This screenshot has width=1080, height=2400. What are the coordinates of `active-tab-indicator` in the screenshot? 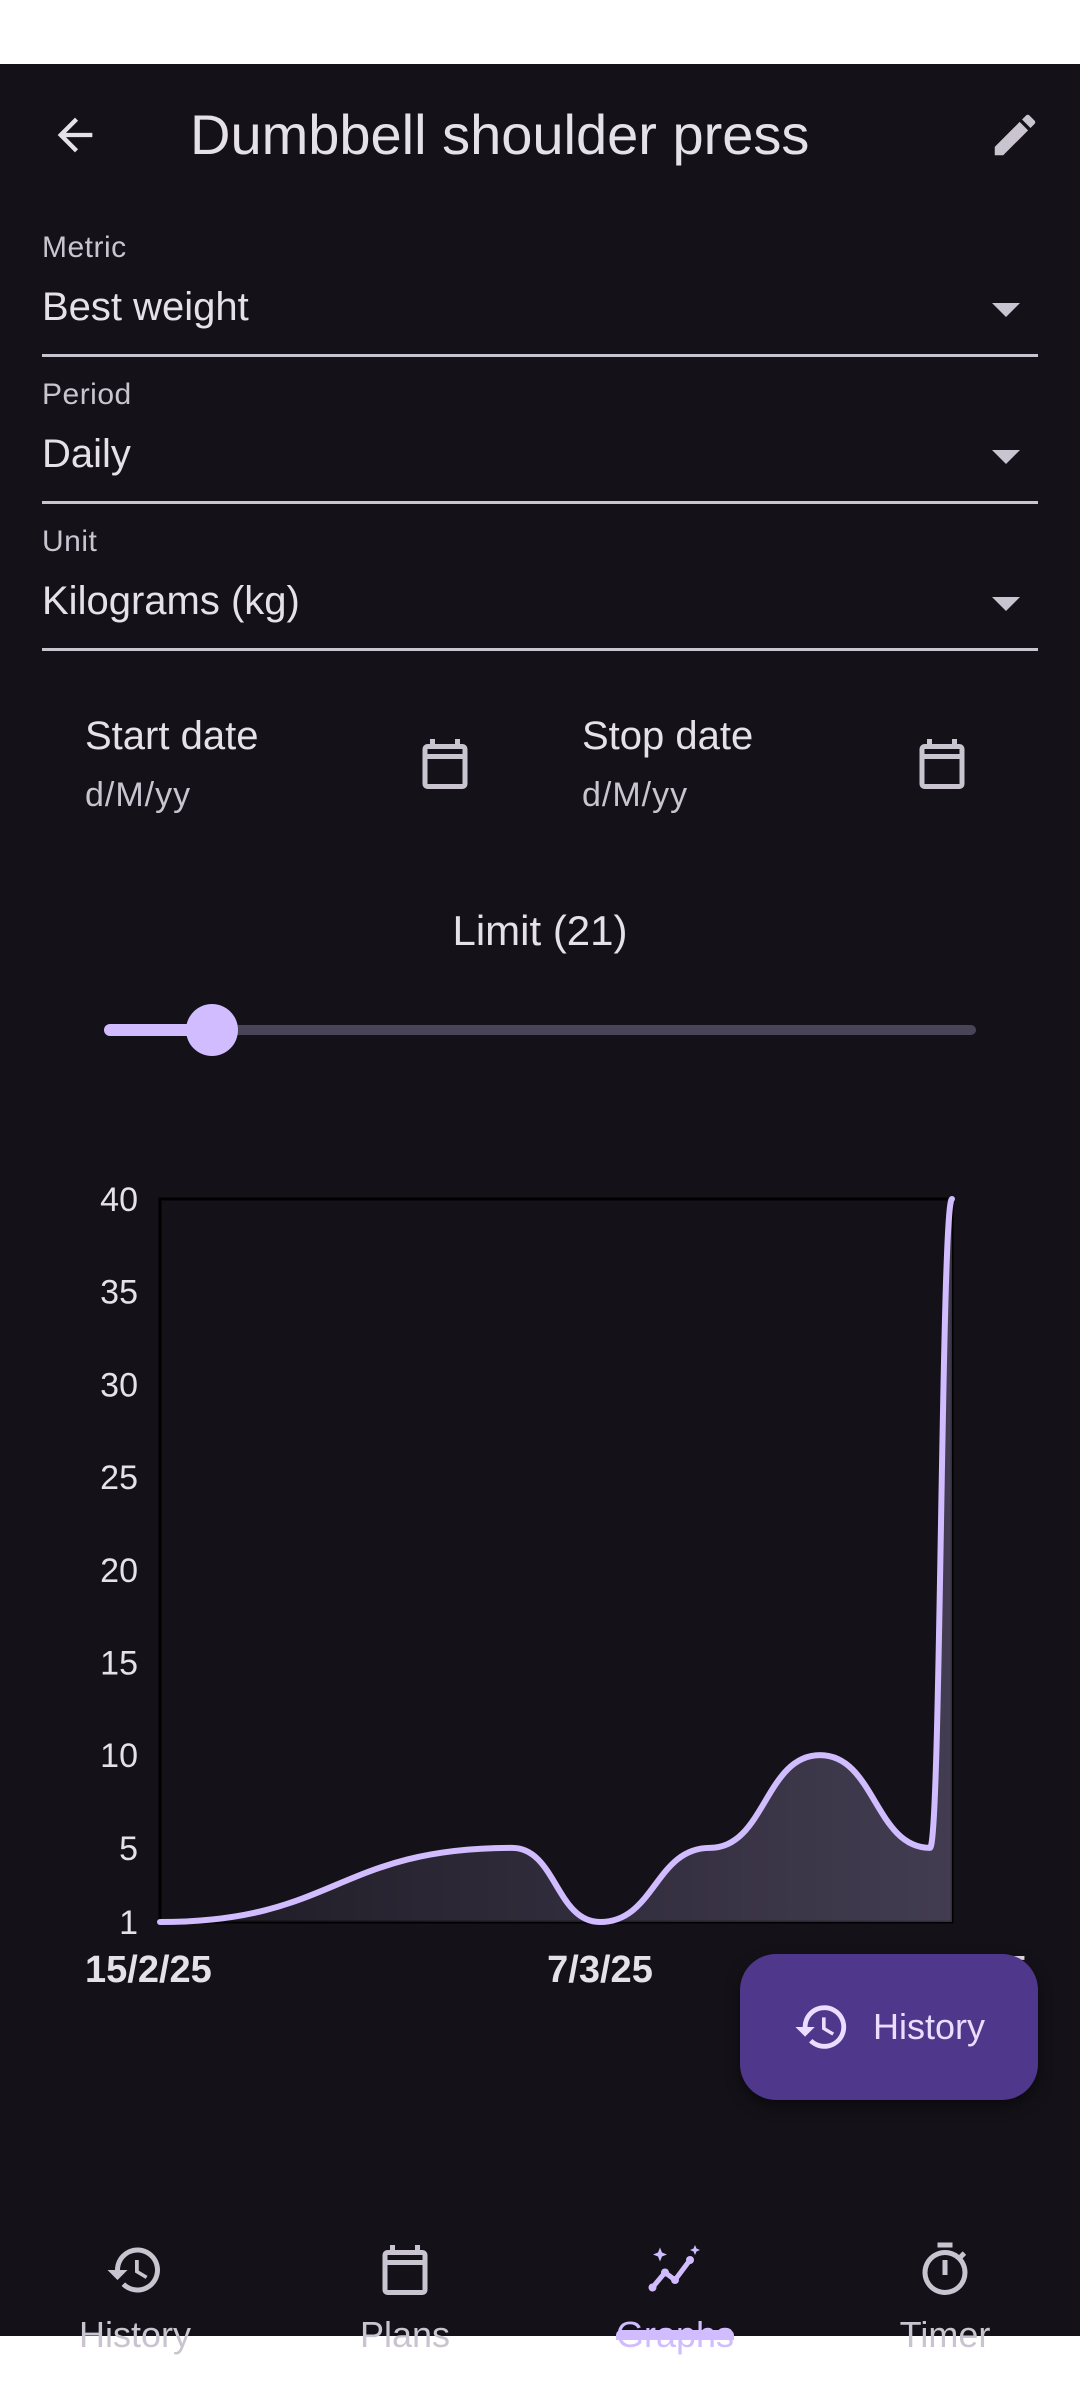 It's located at (675, 2335).